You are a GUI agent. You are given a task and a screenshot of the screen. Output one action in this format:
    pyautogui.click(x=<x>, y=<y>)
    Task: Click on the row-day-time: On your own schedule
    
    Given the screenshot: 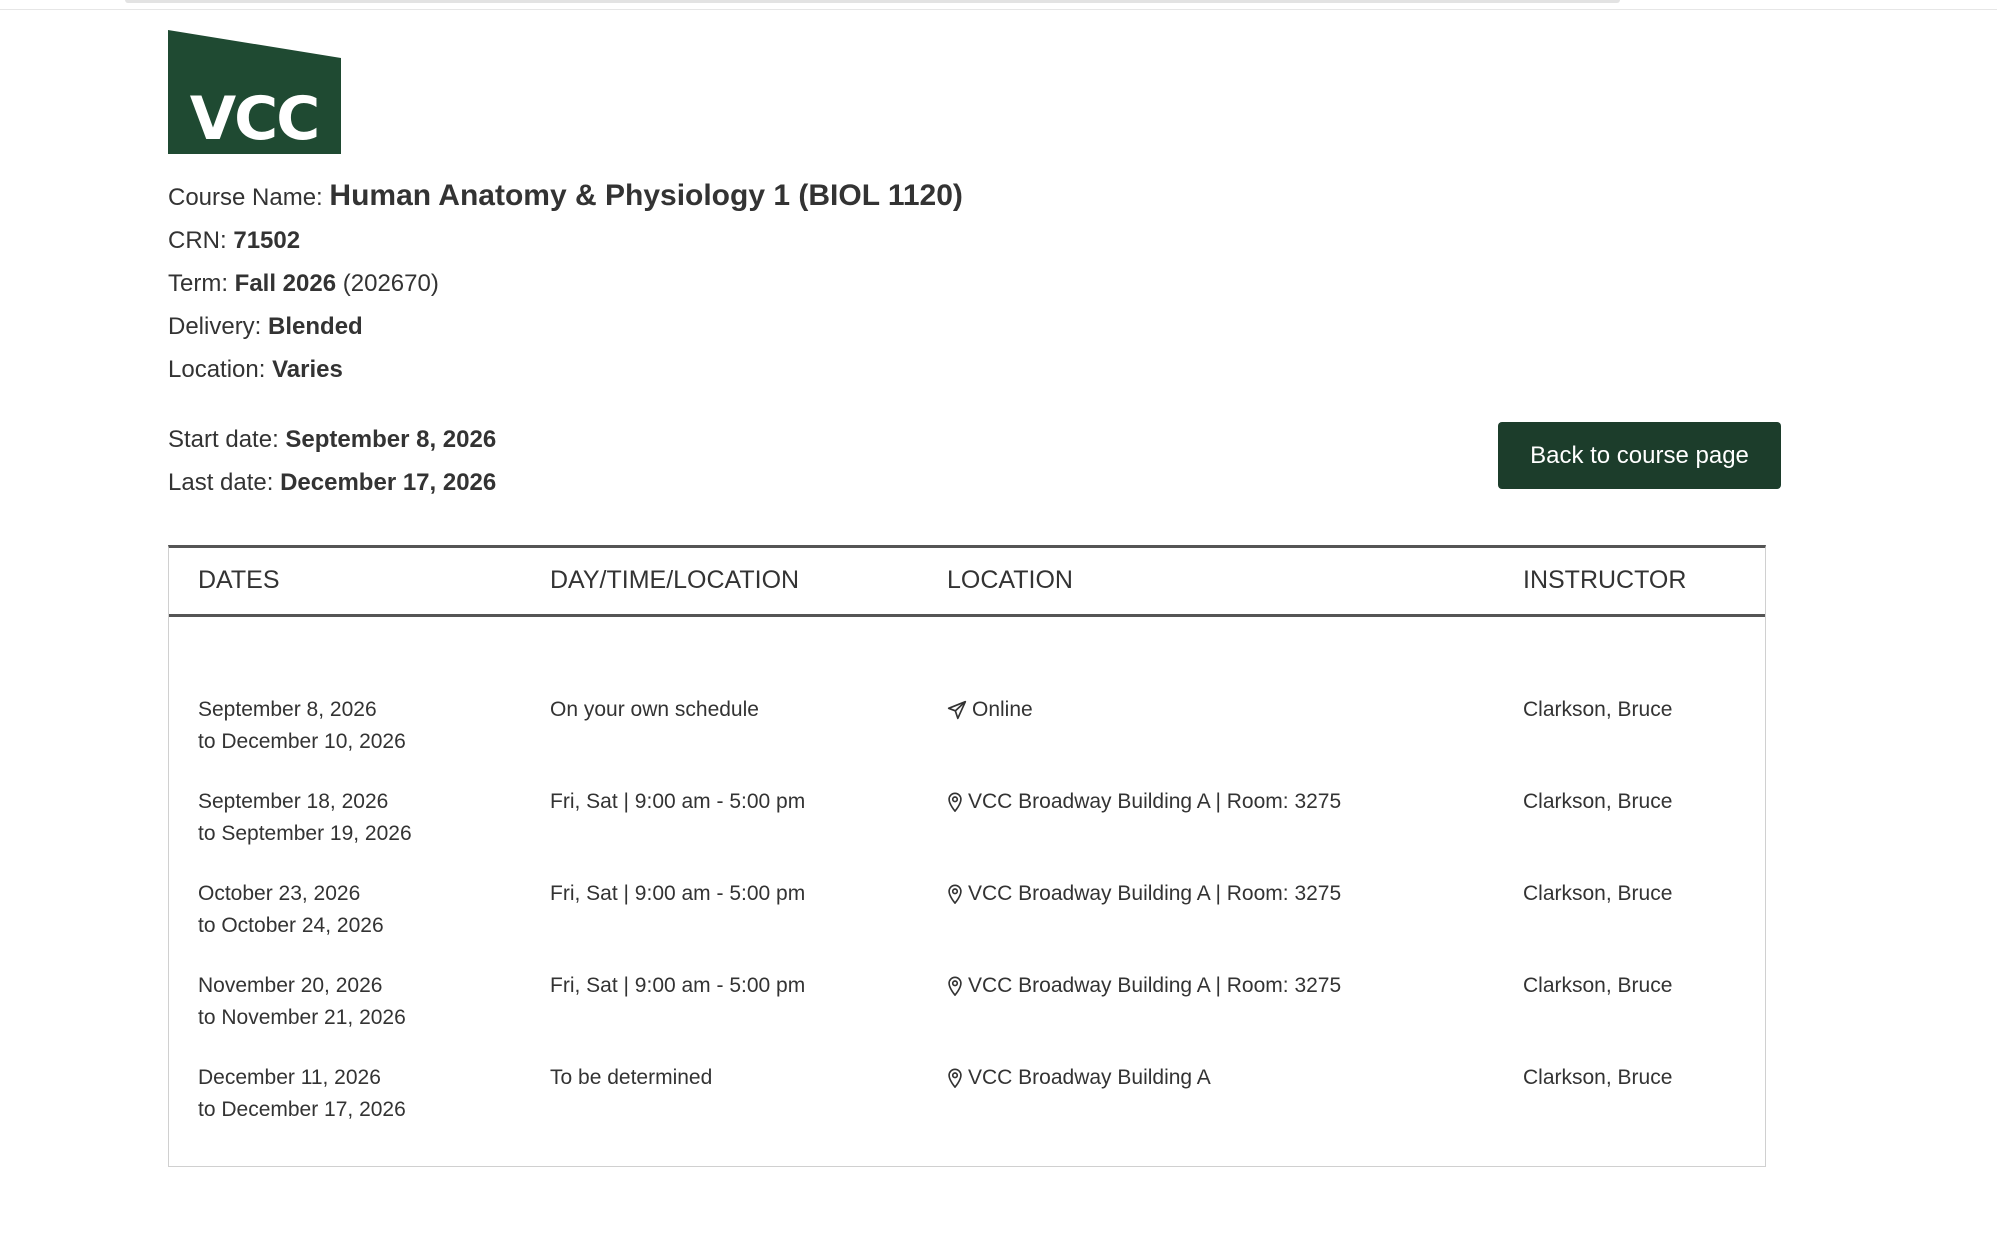 What is the action you would take?
    pyautogui.click(x=654, y=709)
    